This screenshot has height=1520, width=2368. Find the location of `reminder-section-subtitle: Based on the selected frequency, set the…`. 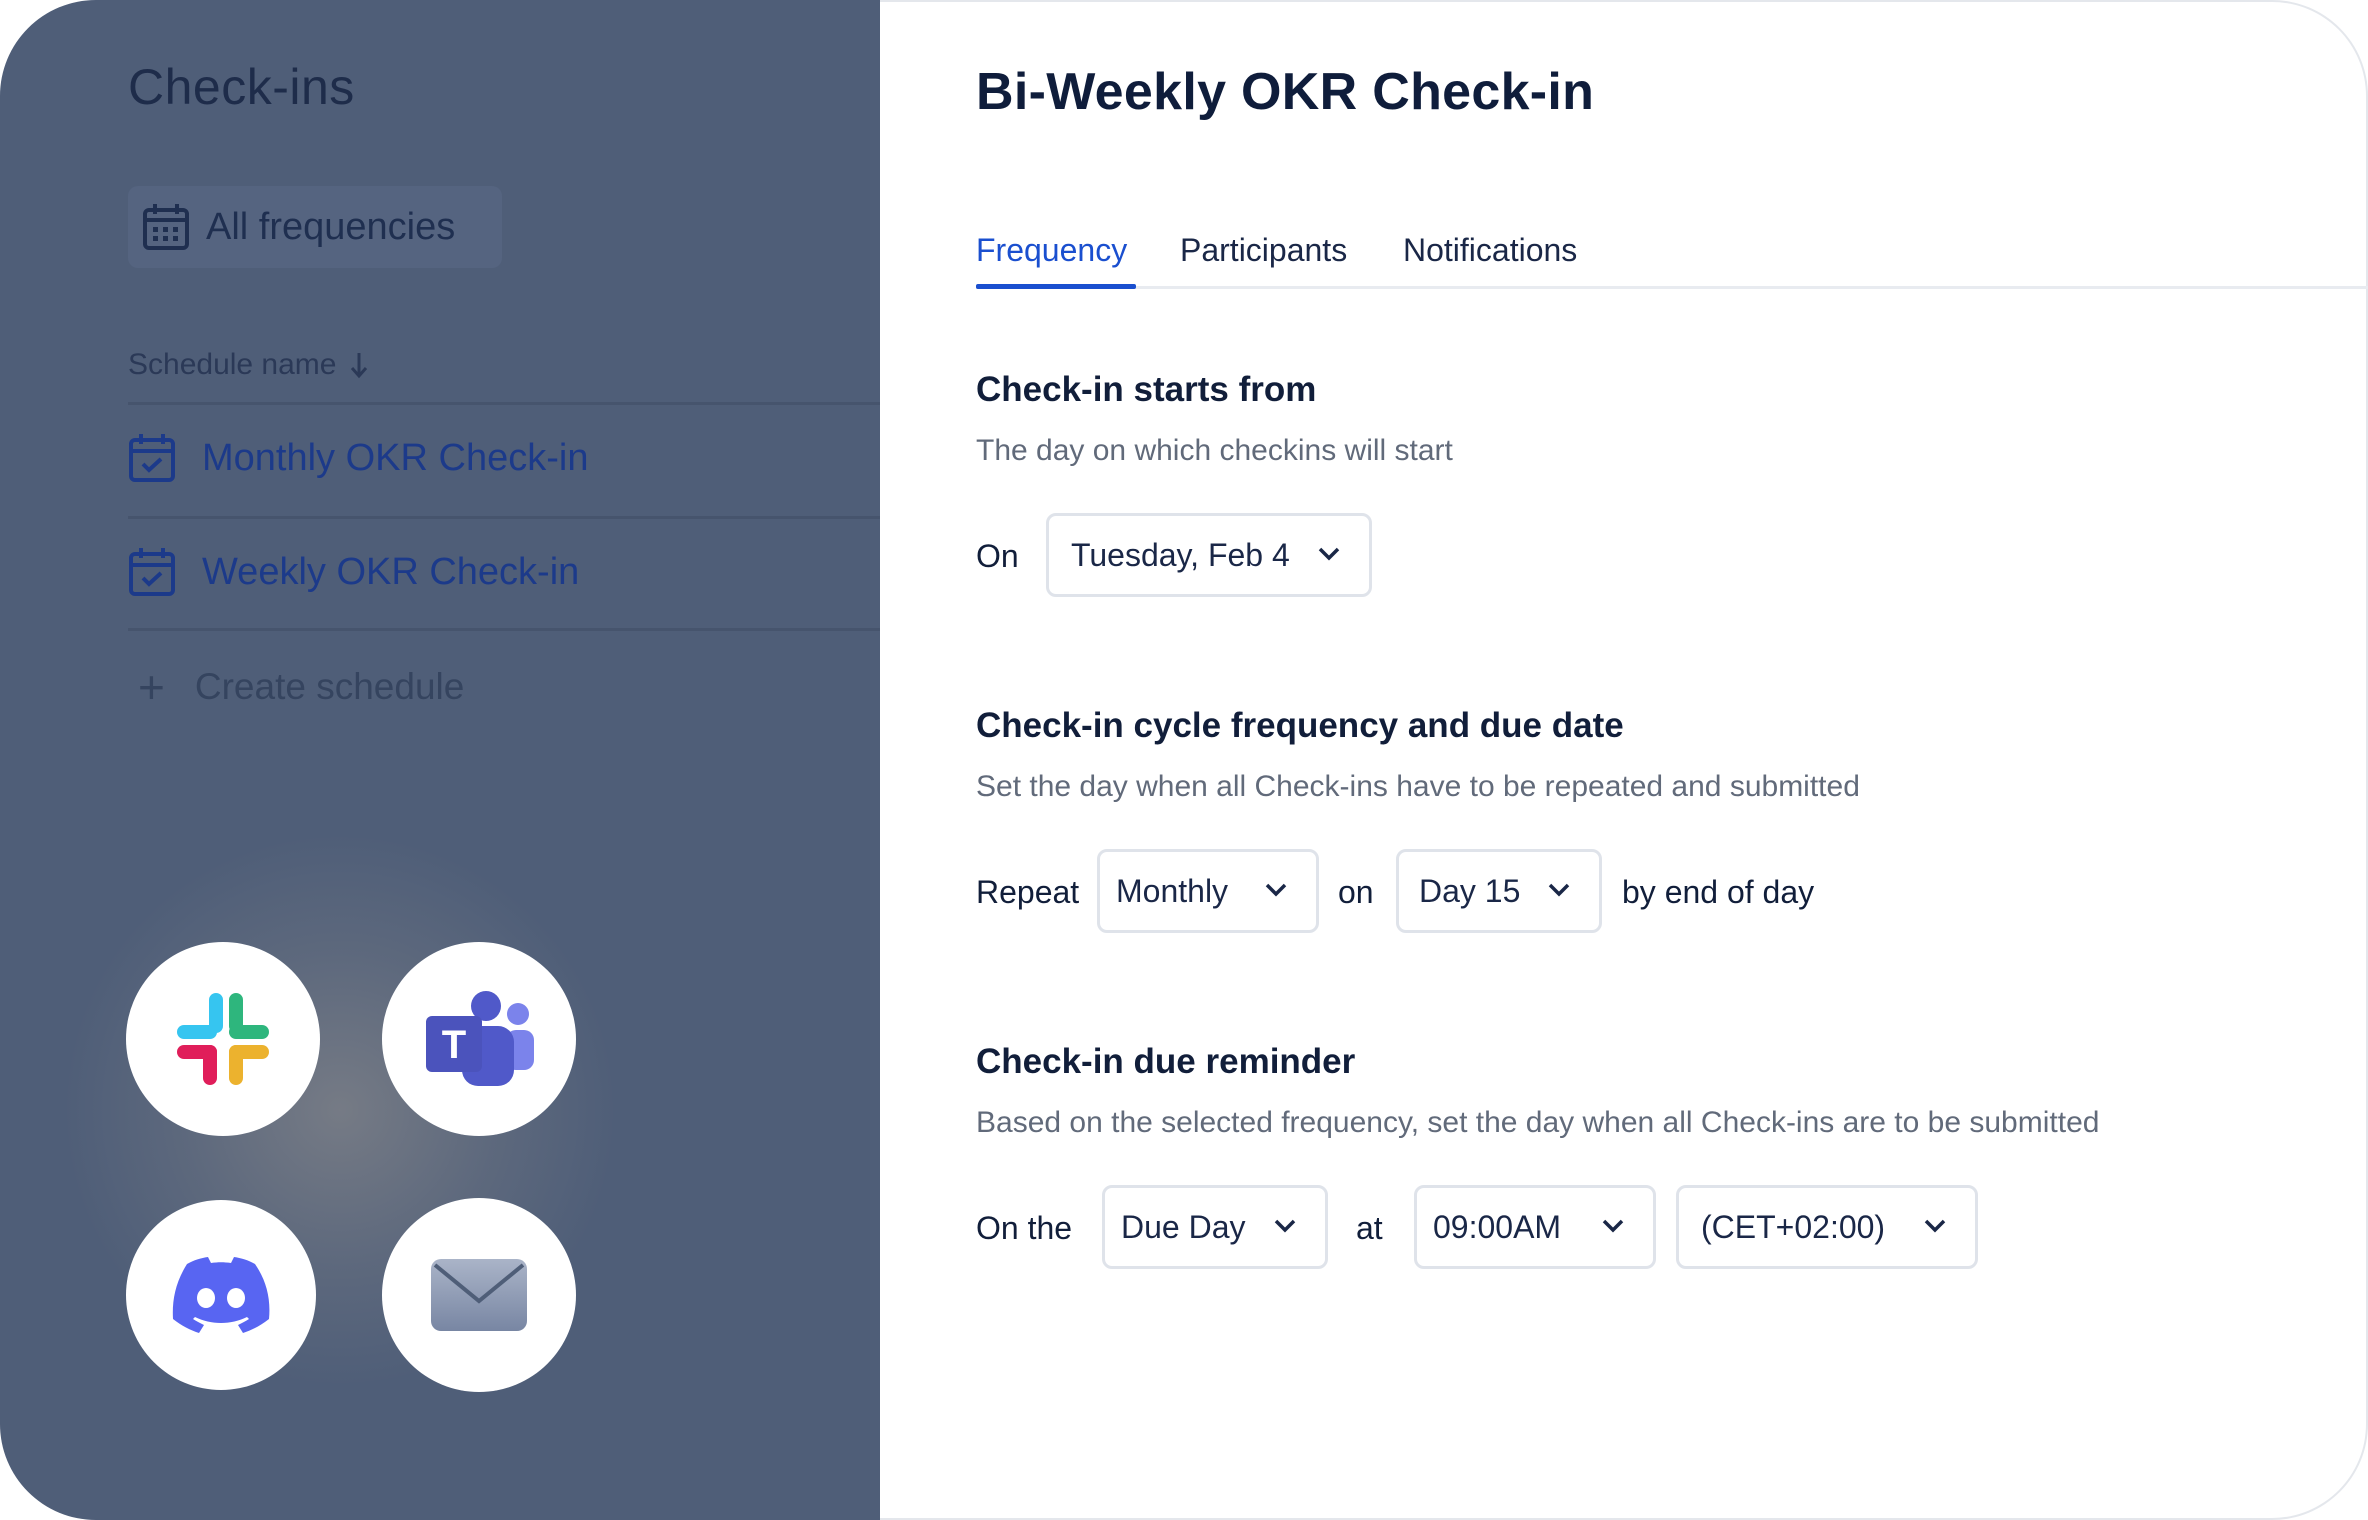

reminder-section-subtitle: Based on the selected frequency, set the… is located at coordinates (1538, 1122).